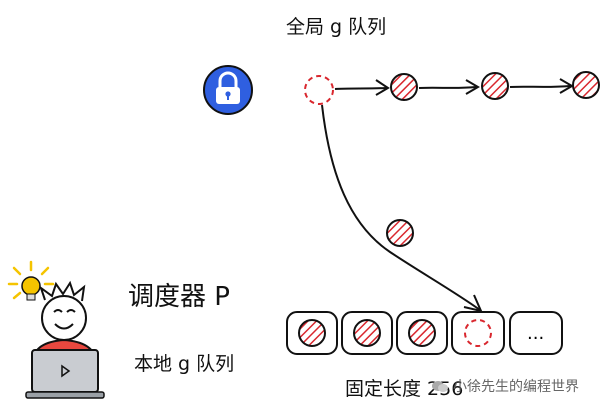  I want to click on local-queue-label: 本地 g 队列, so click(184, 364).